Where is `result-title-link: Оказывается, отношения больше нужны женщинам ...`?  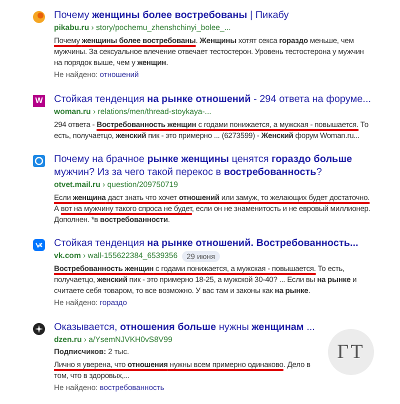 result-title-link: Оказывается, отношения больше нужны женщинам ... is located at coordinates (187, 327).